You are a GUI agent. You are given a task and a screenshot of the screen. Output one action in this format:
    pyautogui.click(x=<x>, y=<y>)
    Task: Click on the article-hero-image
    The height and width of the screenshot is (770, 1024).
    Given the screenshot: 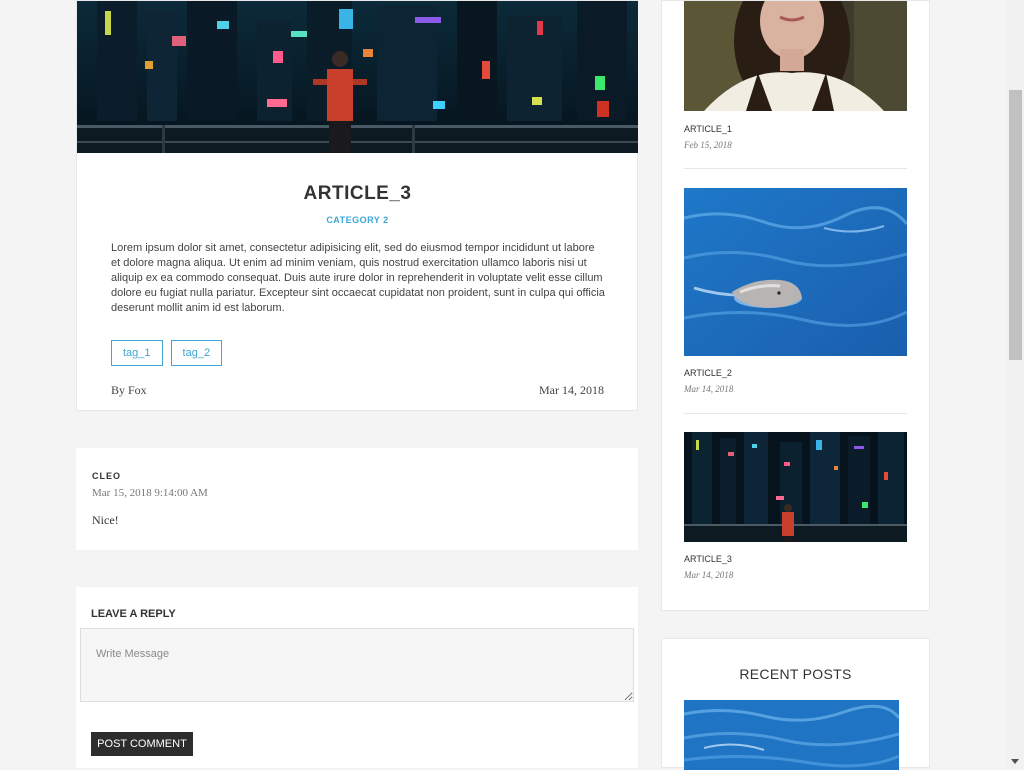 What is the action you would take?
    pyautogui.click(x=357, y=77)
    